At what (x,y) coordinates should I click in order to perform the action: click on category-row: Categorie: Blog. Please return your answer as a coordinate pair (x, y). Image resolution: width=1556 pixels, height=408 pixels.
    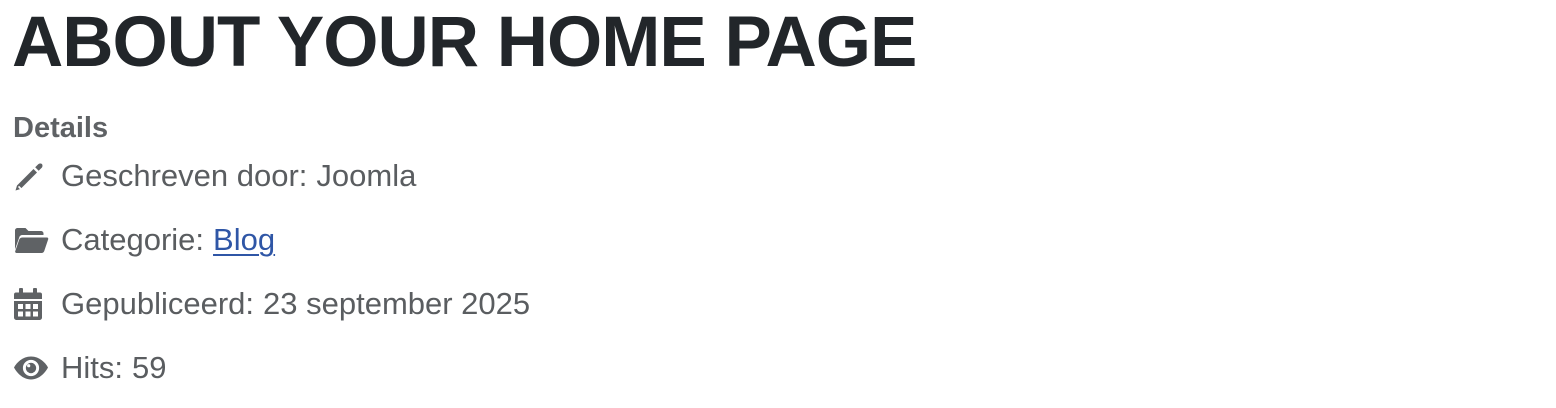
    Looking at the image, I should click on (144, 240).